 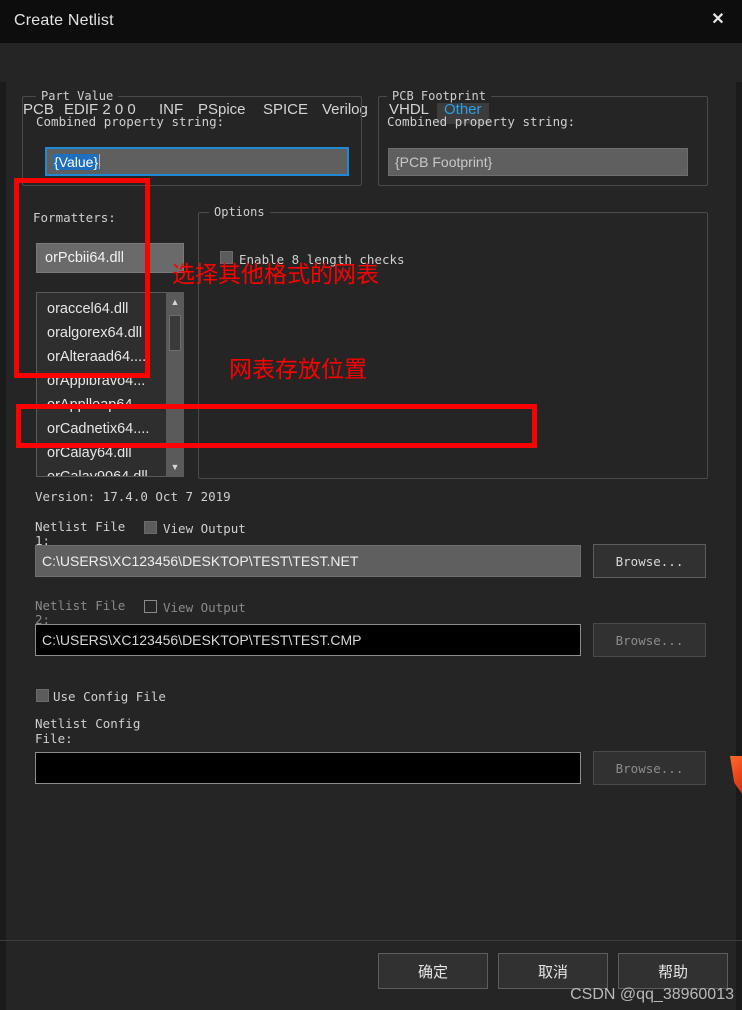 What do you see at coordinates (204, 528) in the screenshot?
I see `netlist-1-view-output-label: View Output` at bounding box center [204, 528].